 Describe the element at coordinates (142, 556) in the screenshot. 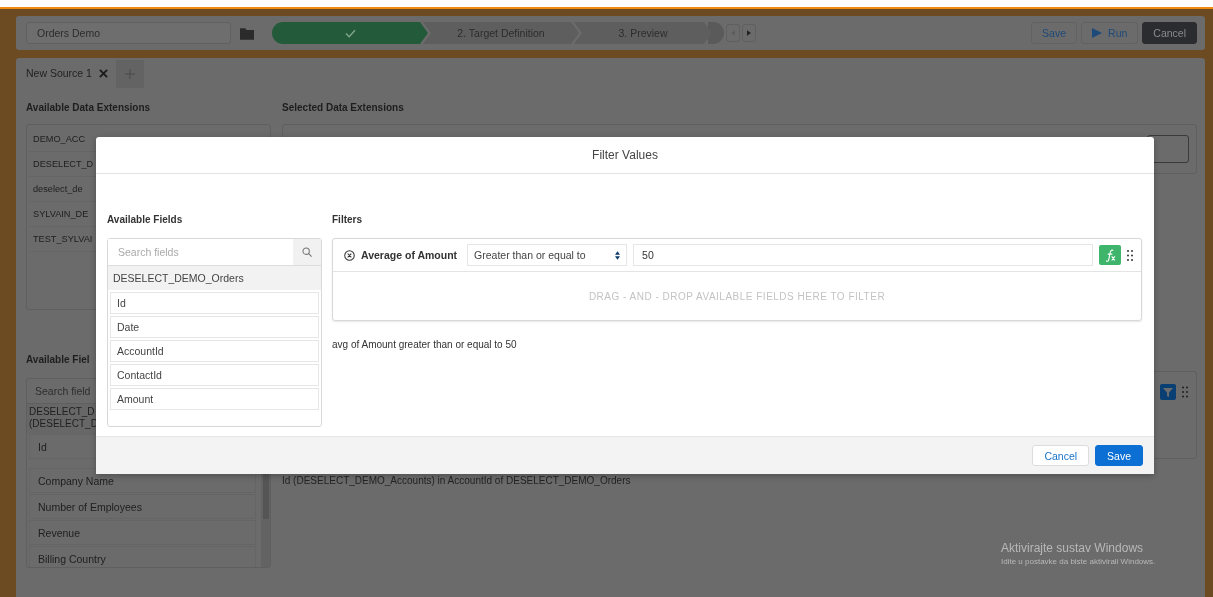

I see `list-item: Billing Country` at that location.